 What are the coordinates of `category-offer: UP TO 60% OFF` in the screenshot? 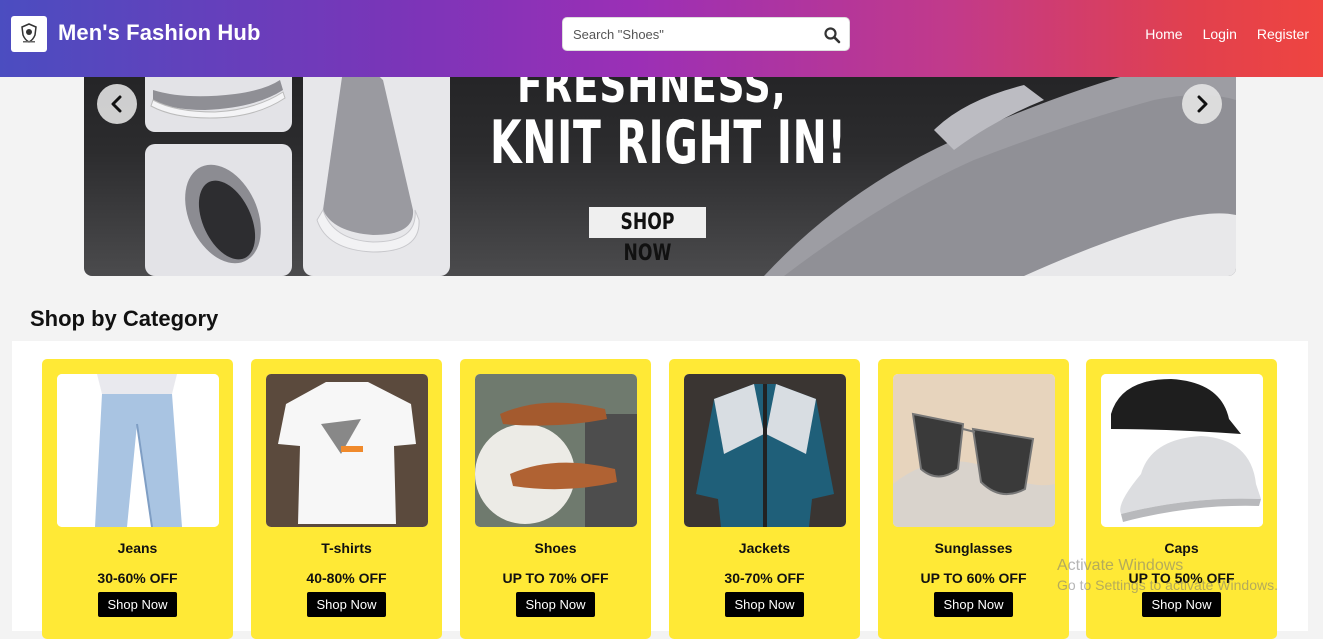 It's located at (973, 578).